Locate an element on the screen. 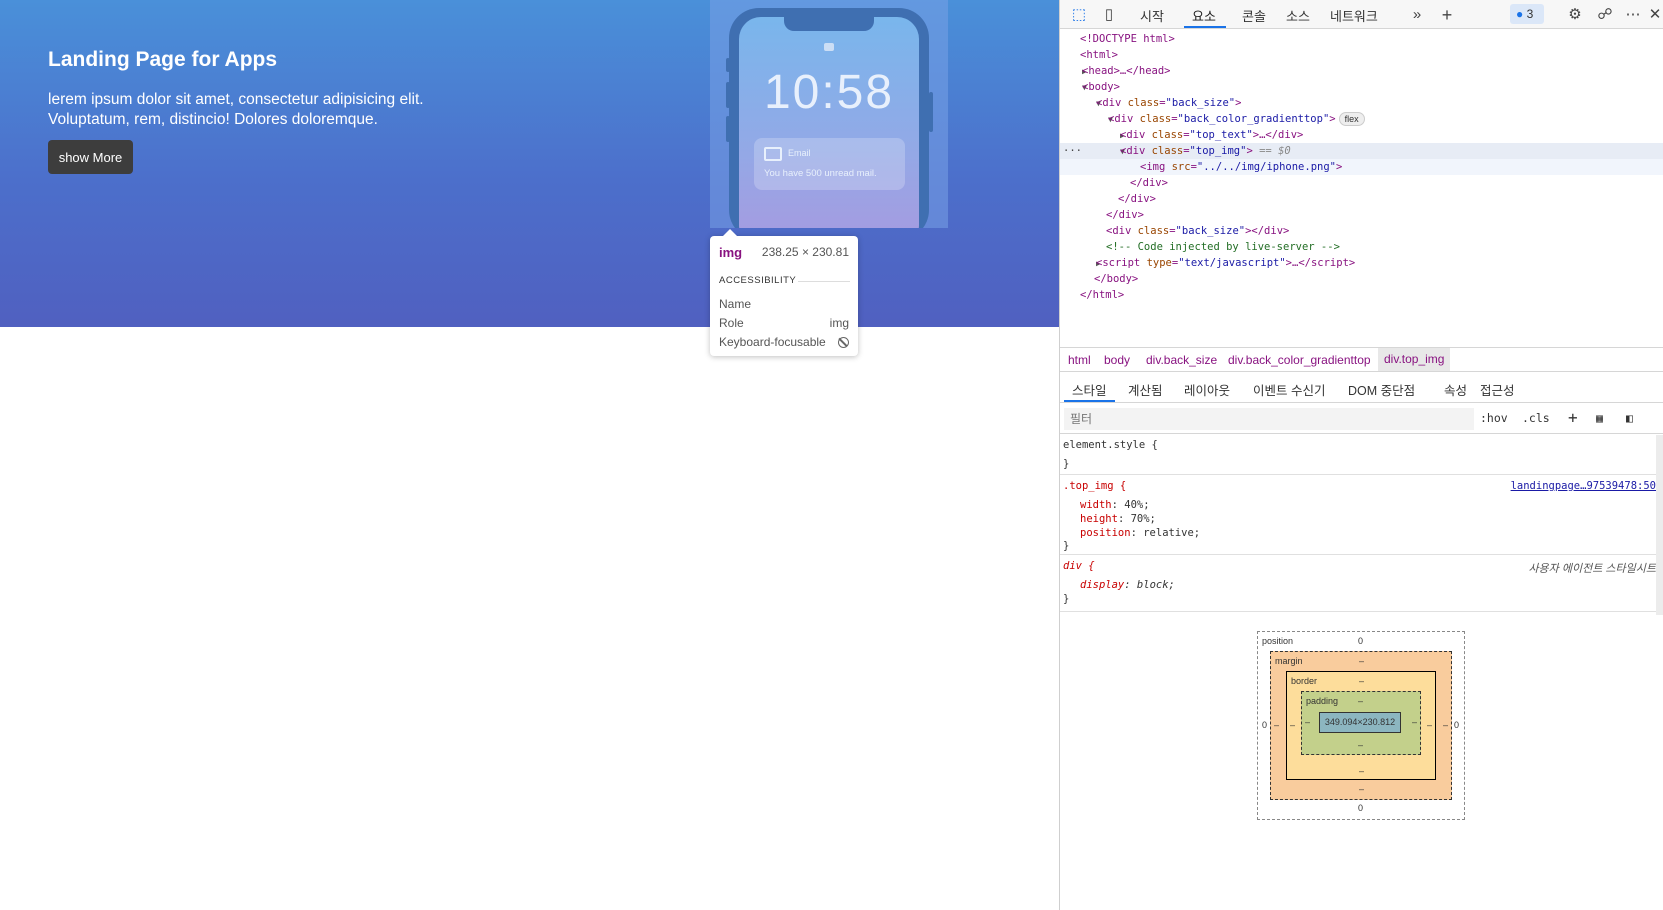  gradient-class: "back_color_gradienttop" is located at coordinates (1253, 119).